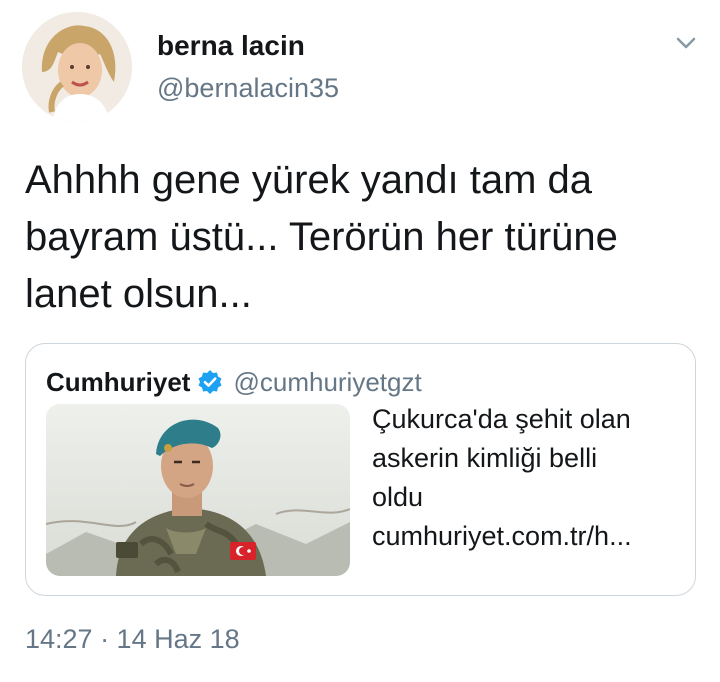 This screenshot has height=682, width=720. Describe the element at coordinates (398, 497) in the screenshot. I see `quoted-text-line: oldu` at that location.